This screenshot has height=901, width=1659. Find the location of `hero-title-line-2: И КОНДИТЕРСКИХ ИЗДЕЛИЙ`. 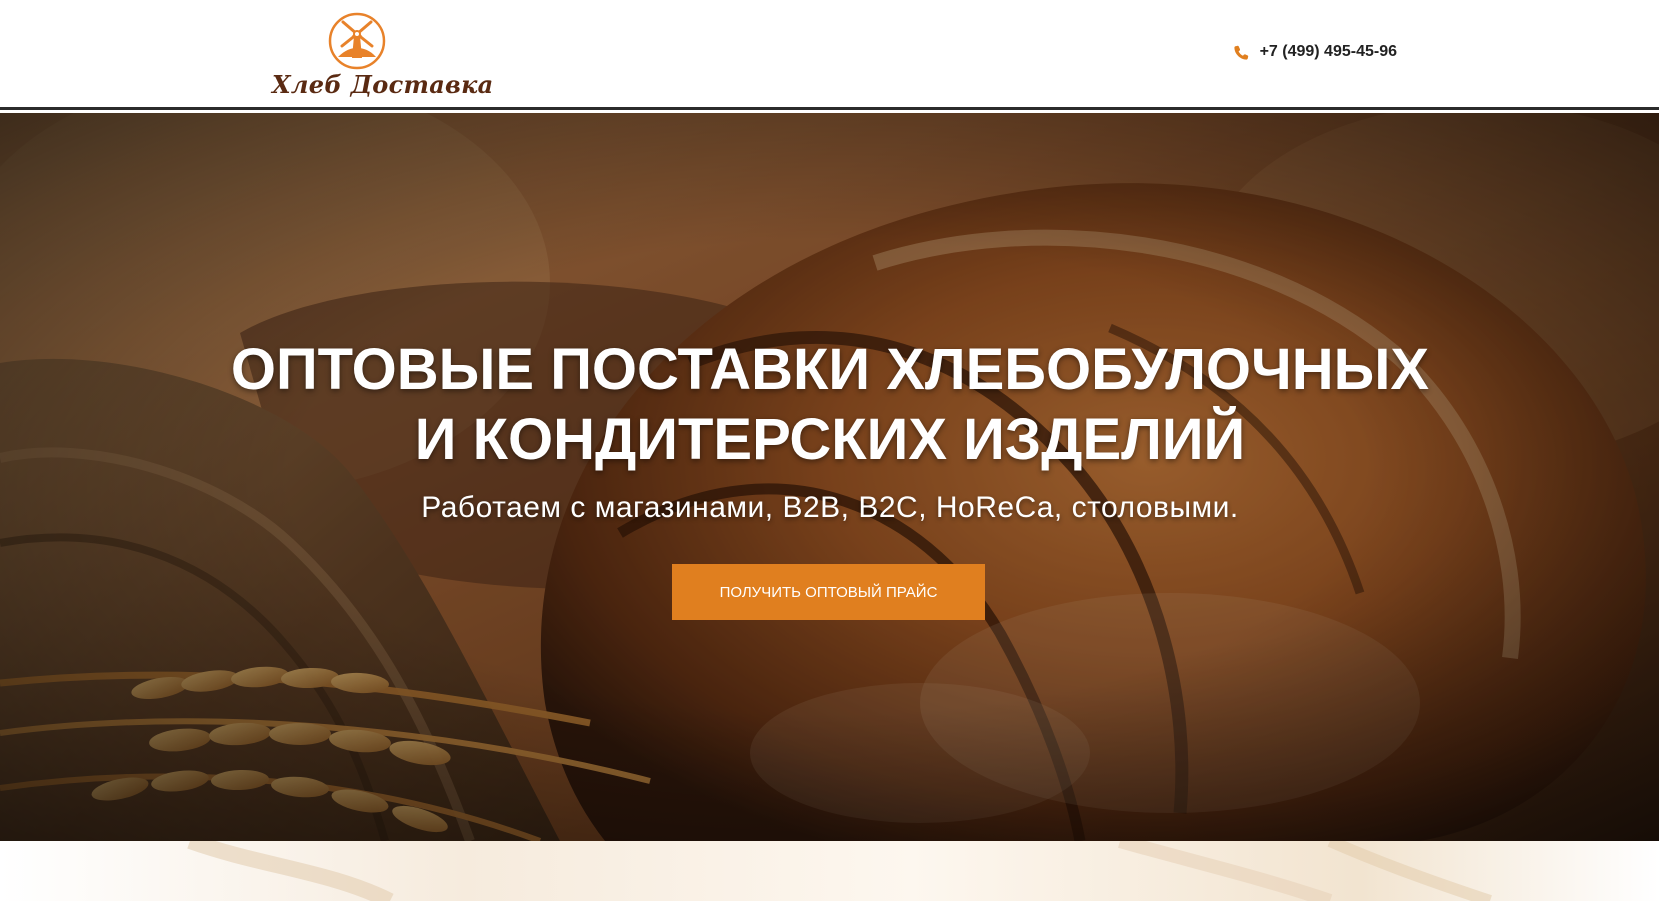

hero-title-line-2: И КОНДИТЕРСКИХ ИЗДЕЛИЙ is located at coordinates (830, 439).